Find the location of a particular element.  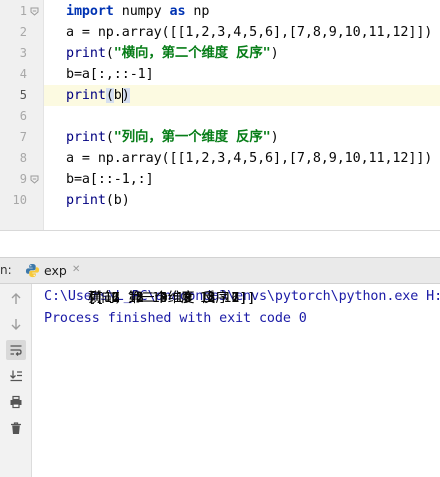

text-caret is located at coordinates (123, 95).